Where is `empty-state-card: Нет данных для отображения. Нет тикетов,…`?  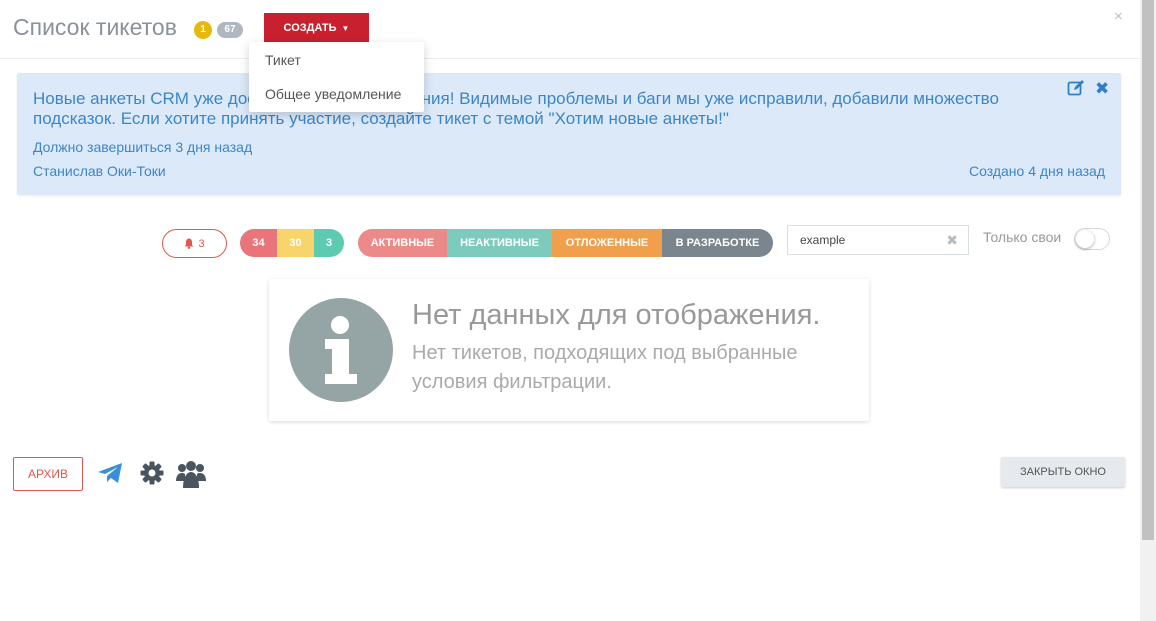
empty-state-card: Нет данных для отображения. Нет тикетов,… is located at coordinates (569, 350).